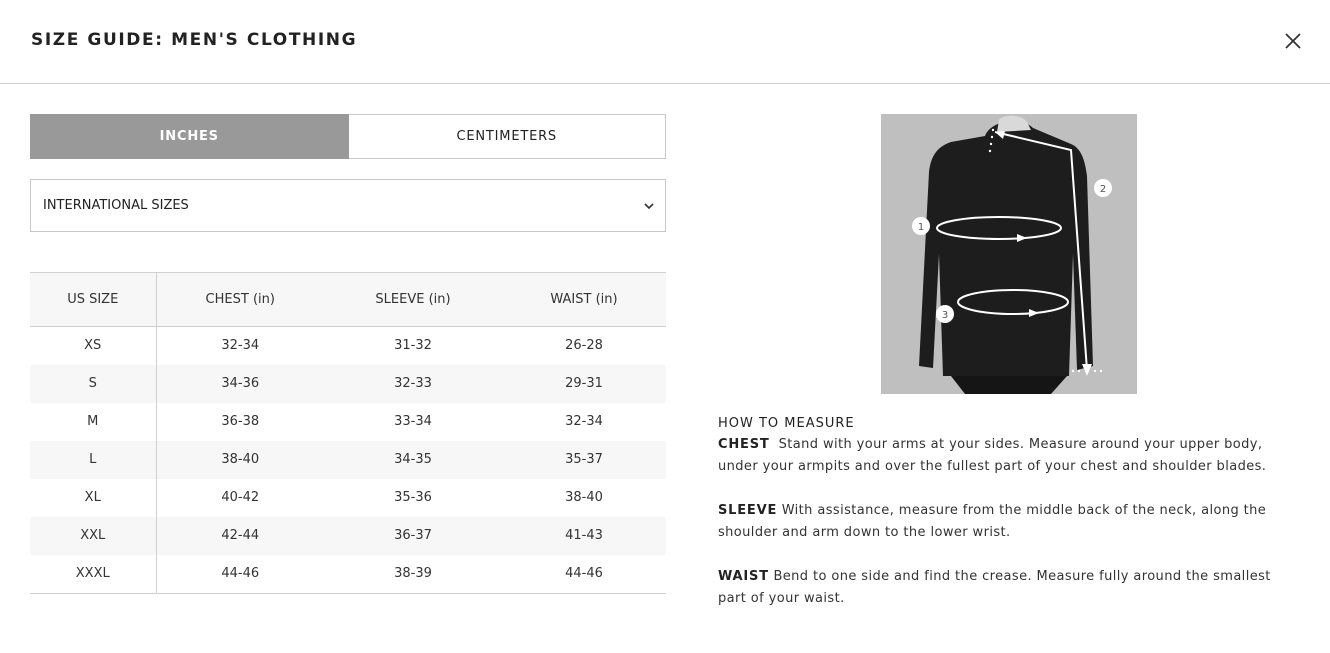 The image size is (1330, 653). I want to click on how-to-measure-title: HOW TO MEASURE, so click(786, 423).